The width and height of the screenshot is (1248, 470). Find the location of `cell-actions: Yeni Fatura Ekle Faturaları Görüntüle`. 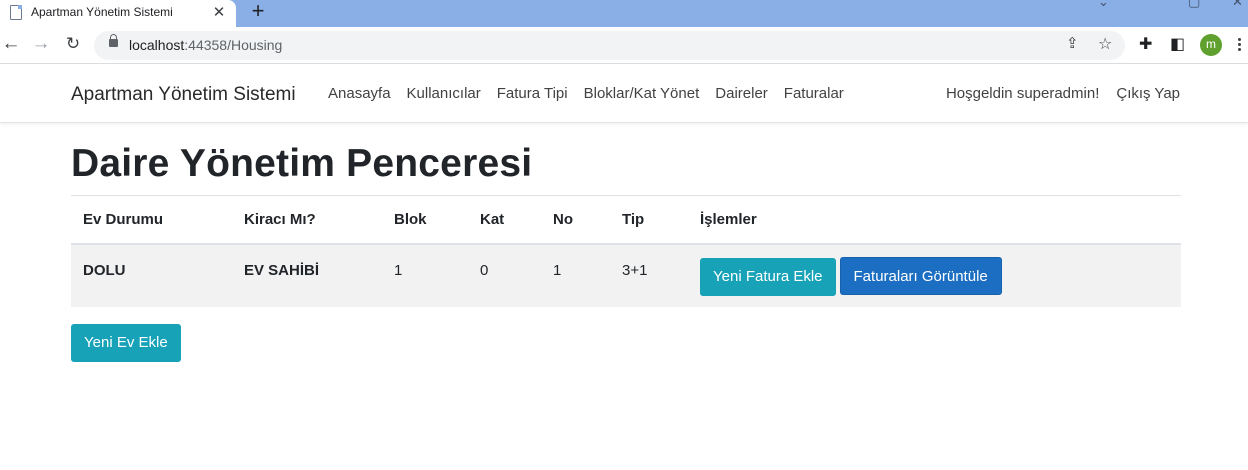

cell-actions: Yeni Fatura Ekle Faturaları Görüntüle is located at coordinates (934, 275).